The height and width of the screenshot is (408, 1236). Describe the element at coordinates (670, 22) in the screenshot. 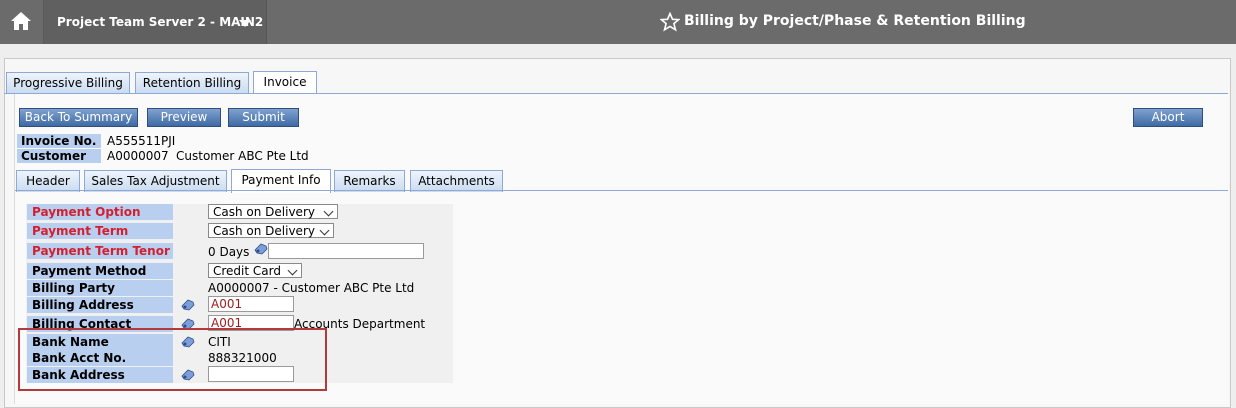

I see `star-icon` at that location.